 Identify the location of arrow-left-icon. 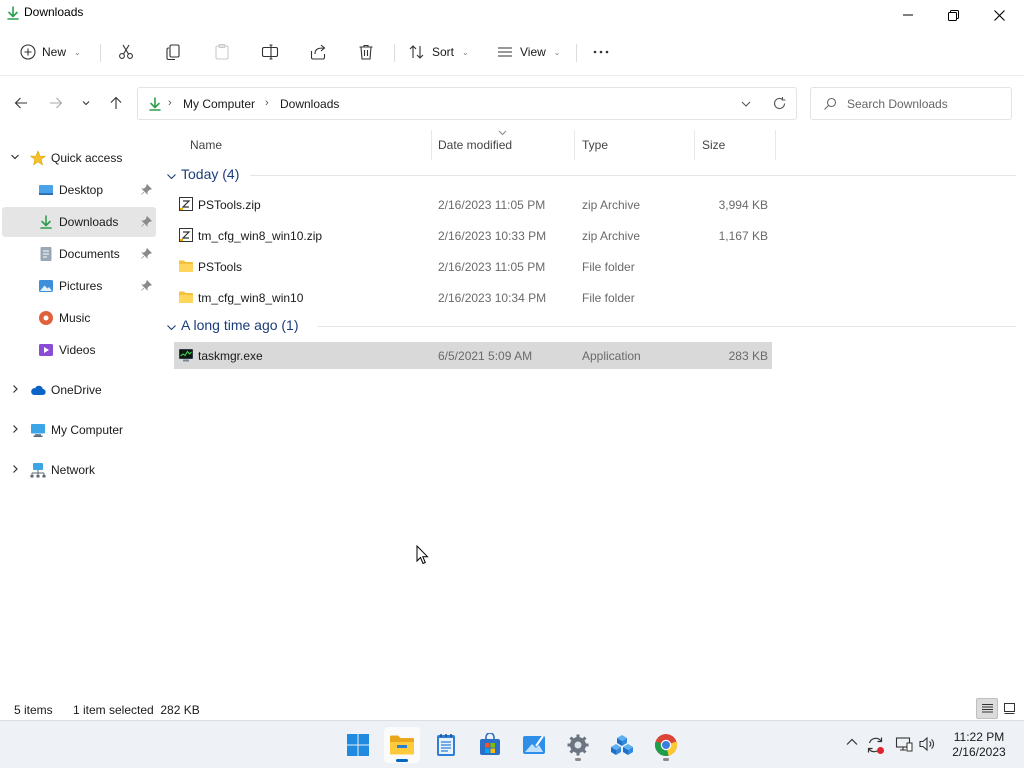
(20, 103).